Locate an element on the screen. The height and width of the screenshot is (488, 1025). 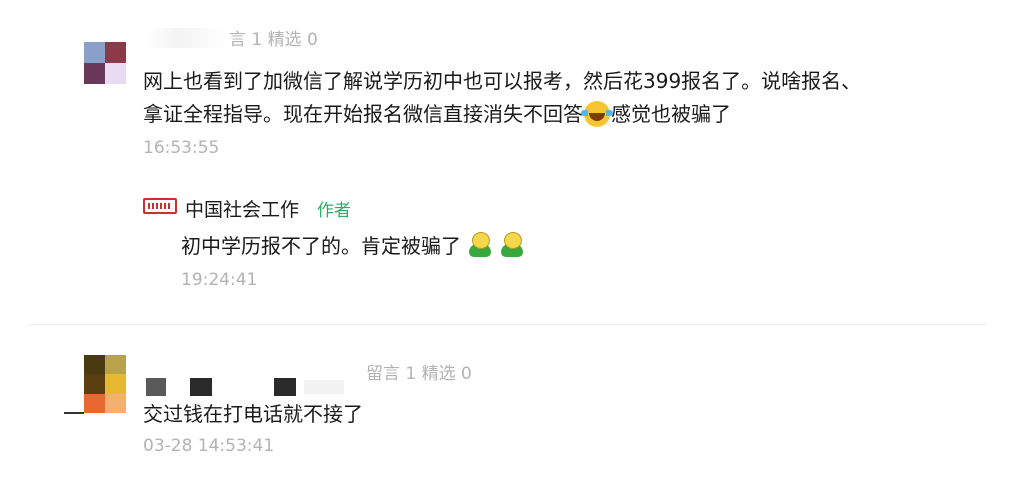
author-name: 中国社会工作 is located at coordinates (242, 210).